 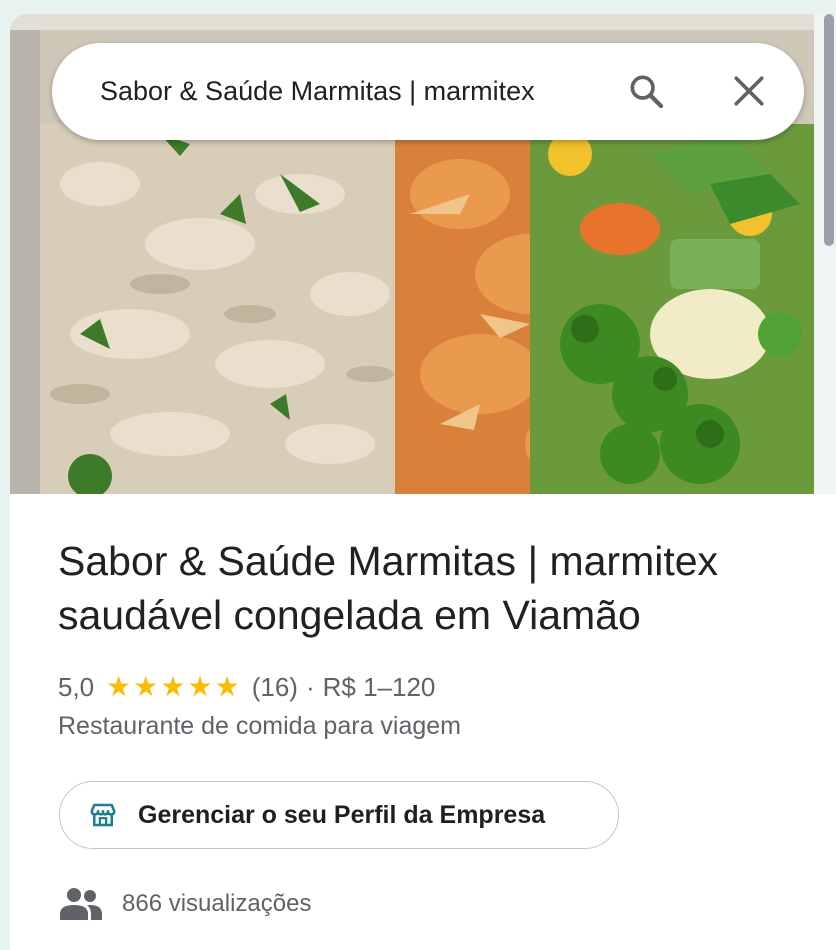 What do you see at coordinates (749, 91) in the screenshot?
I see `close-icon` at bounding box center [749, 91].